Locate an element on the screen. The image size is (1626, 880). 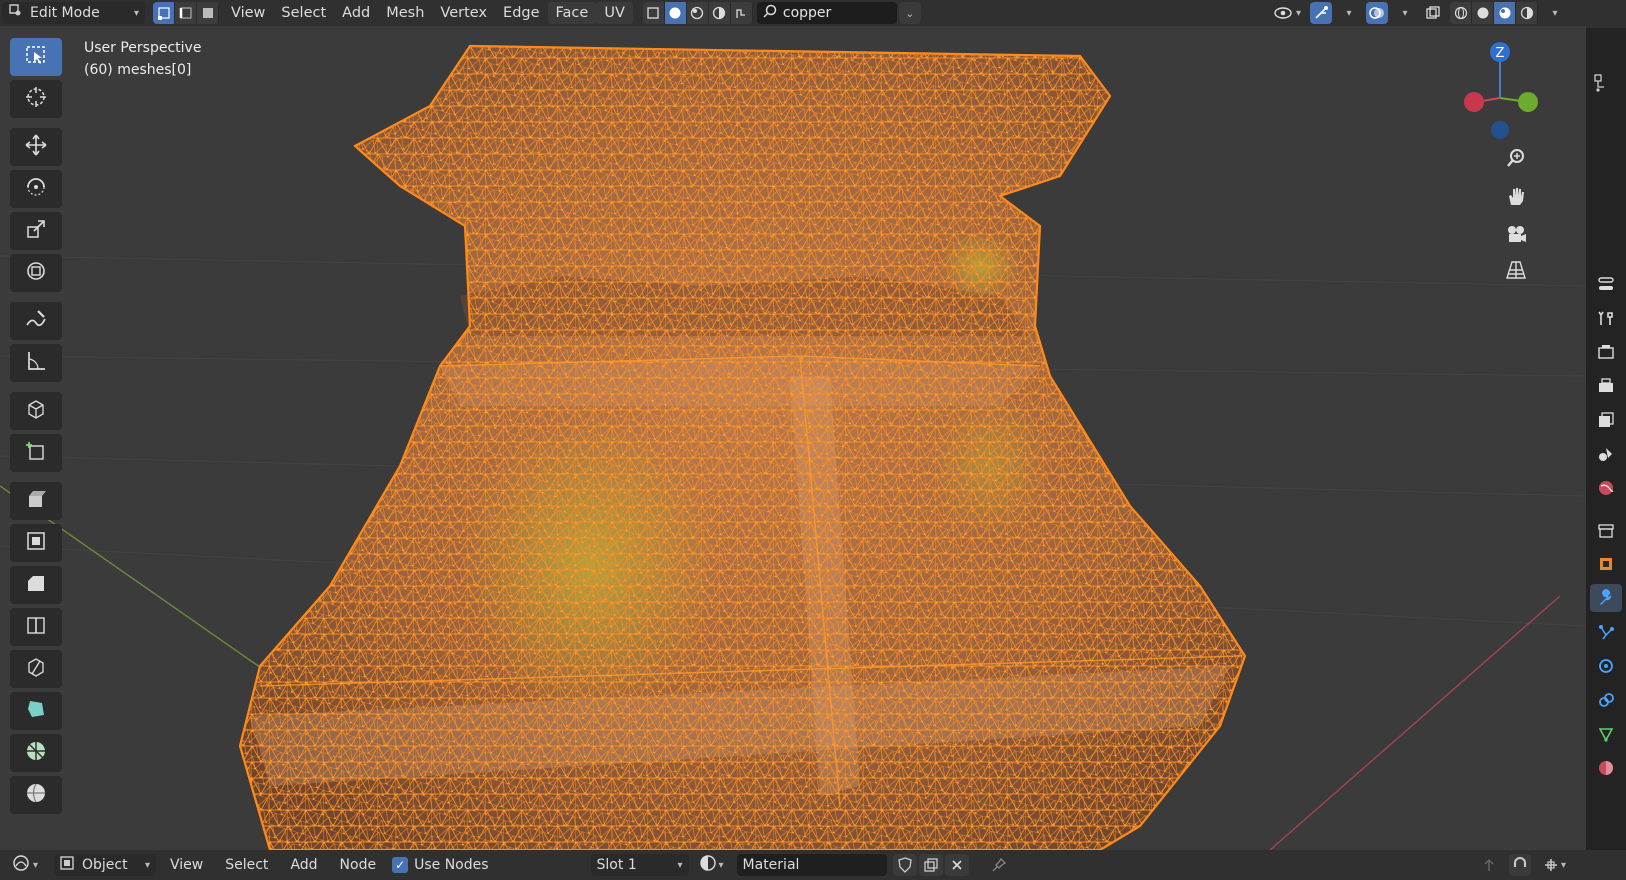
duplicate-material-icon is located at coordinates (930, 865).